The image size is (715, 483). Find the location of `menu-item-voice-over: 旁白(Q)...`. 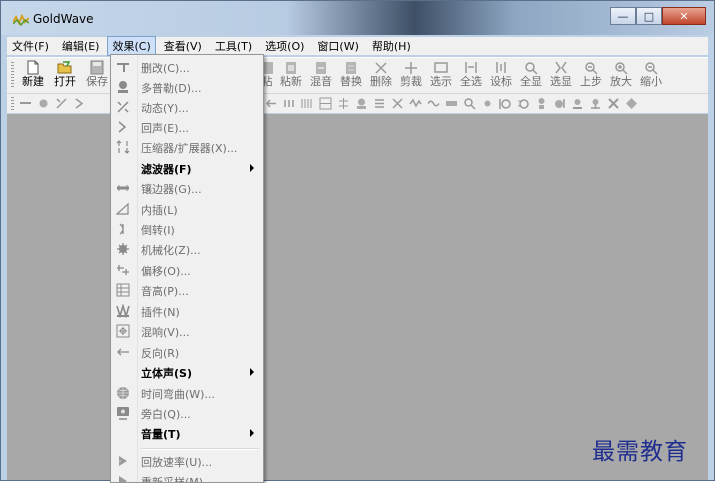

menu-item-voice-over: 旁白(Q)... is located at coordinates (187, 413).